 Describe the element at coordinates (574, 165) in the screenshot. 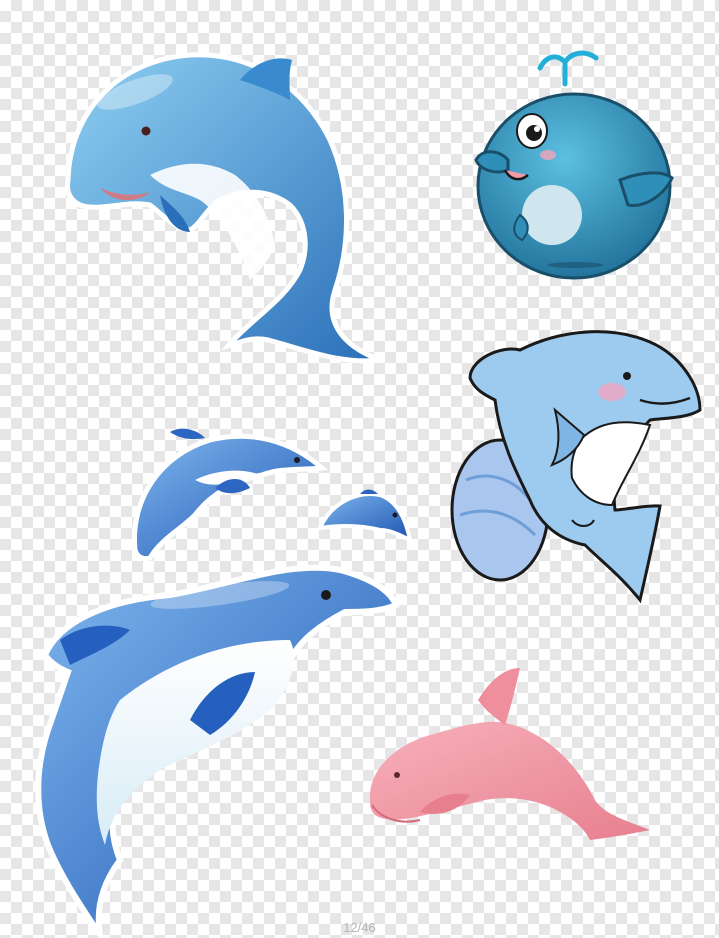

I see `cartoon-baby-whale` at that location.